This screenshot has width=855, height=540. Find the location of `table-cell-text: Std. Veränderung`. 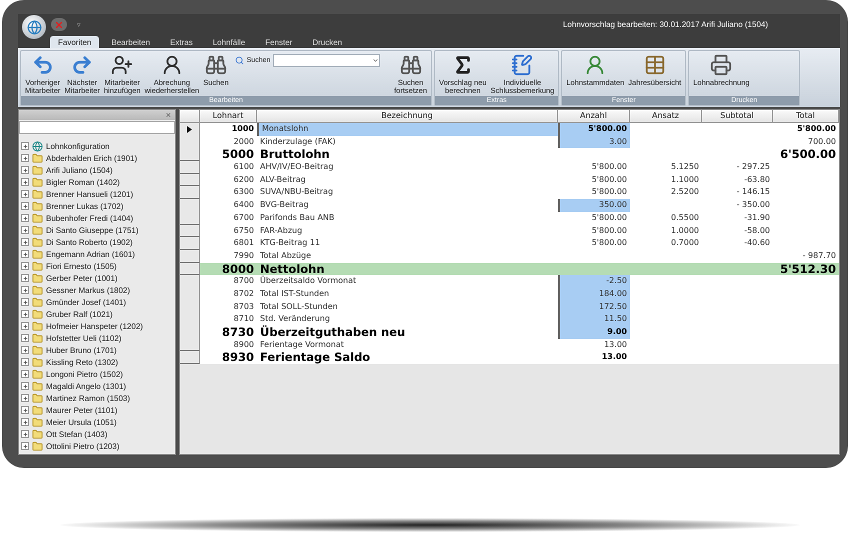

table-cell-text: Std. Veränderung is located at coordinates (295, 319).